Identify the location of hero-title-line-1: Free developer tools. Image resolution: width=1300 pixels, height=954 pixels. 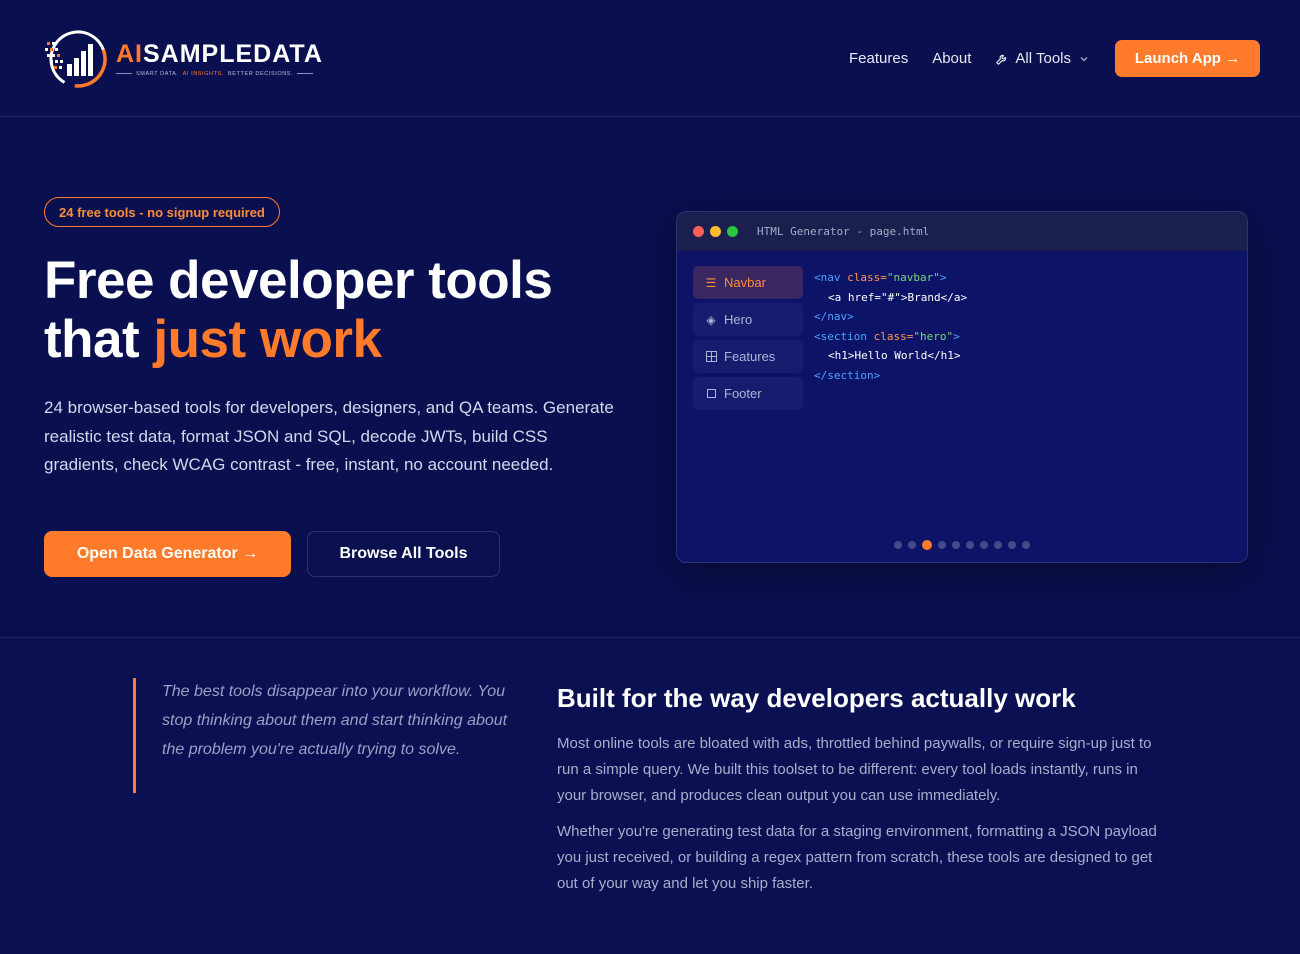
(298, 280).